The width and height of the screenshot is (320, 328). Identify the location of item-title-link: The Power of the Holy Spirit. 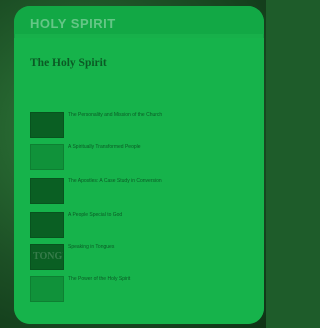
(99, 279).